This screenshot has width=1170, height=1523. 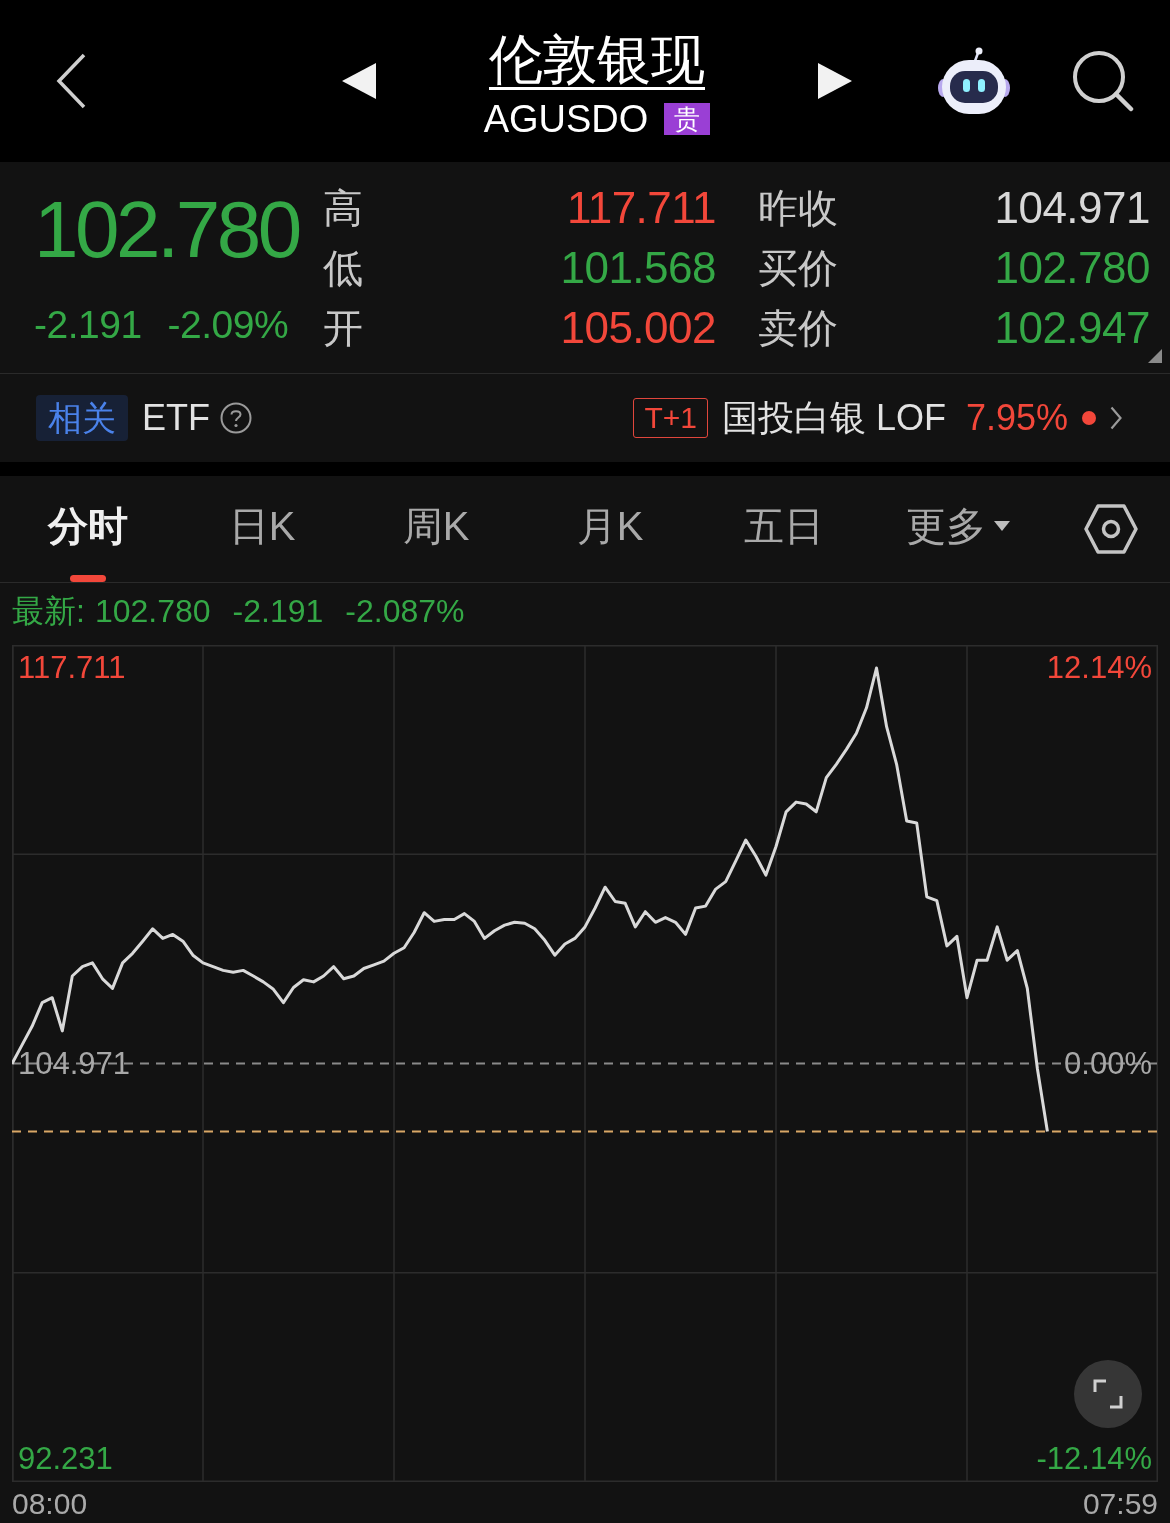 I want to click on stat-value: 101.568, so click(x=638, y=268).